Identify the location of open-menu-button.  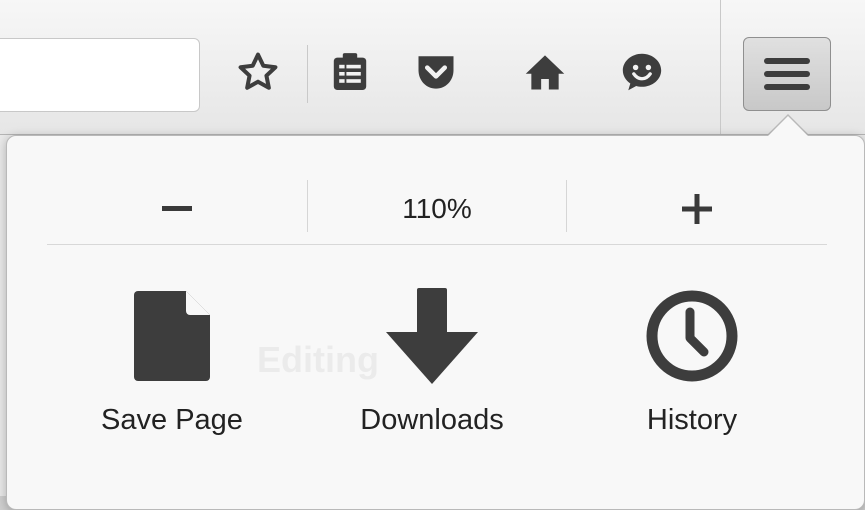
(787, 74).